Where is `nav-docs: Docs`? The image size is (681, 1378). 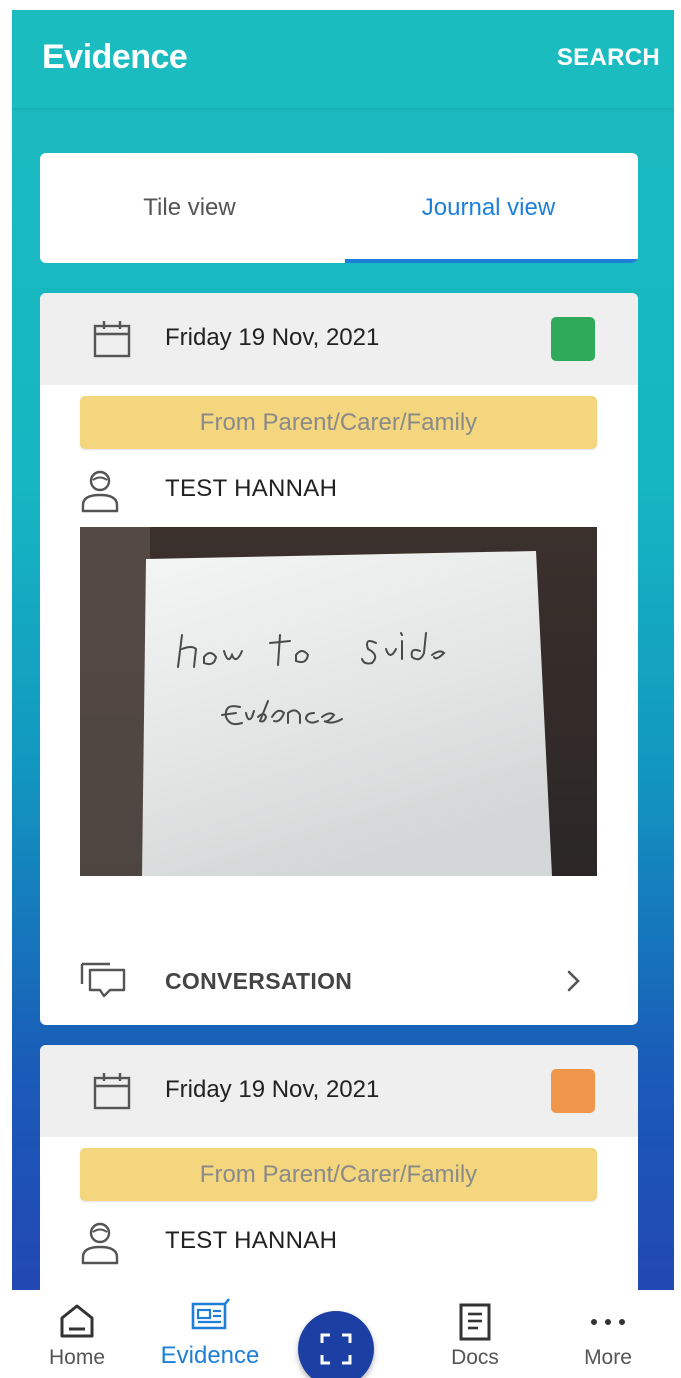
nav-docs: Docs is located at coordinates (475, 1334).